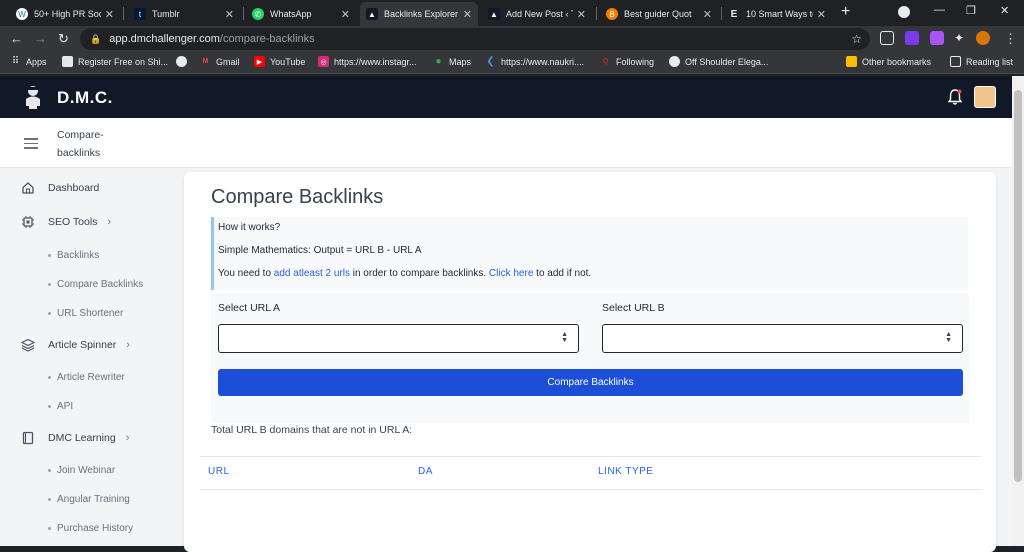 The image size is (1024, 552). What do you see at coordinates (85, 98) in the screenshot?
I see `brand-name: D.M.C.` at bounding box center [85, 98].